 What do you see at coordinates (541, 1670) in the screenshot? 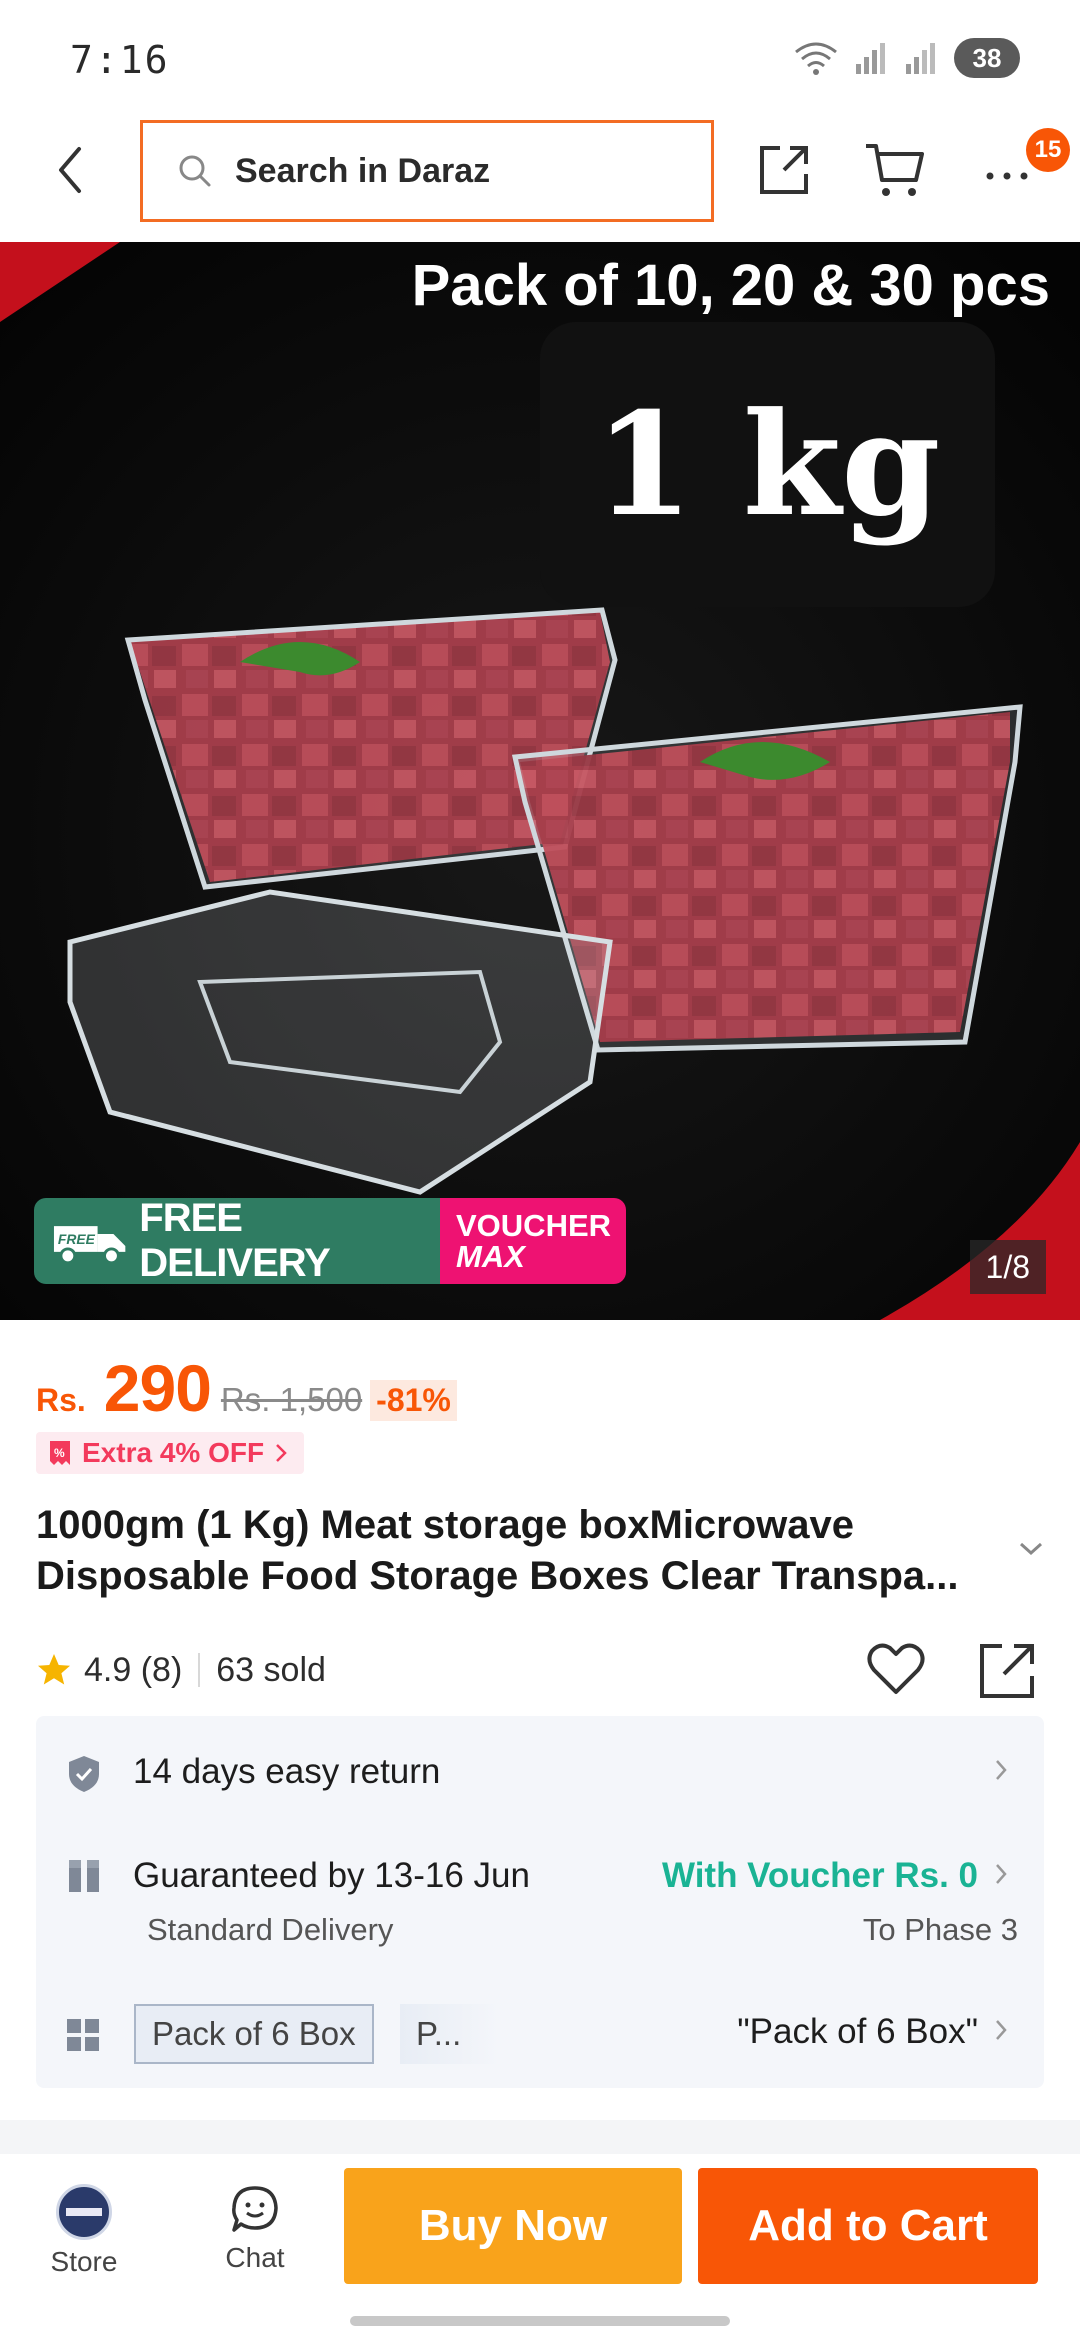
I see `rating-row: 4.9 (8) 63 sold` at bounding box center [541, 1670].